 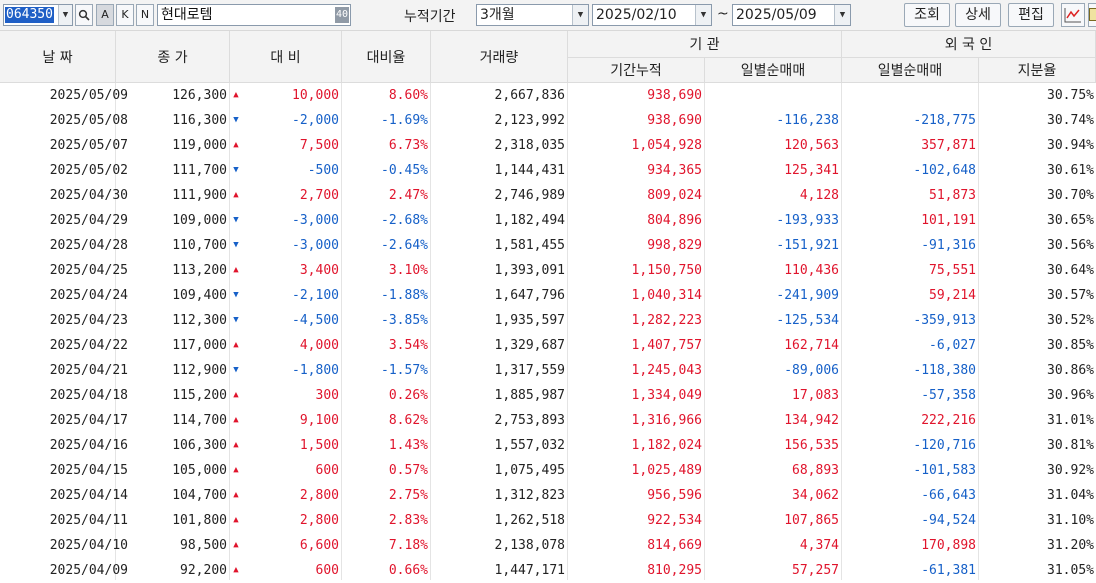 I want to click on foreign-ratio-cell: 31.05%, so click(x=1037, y=570).